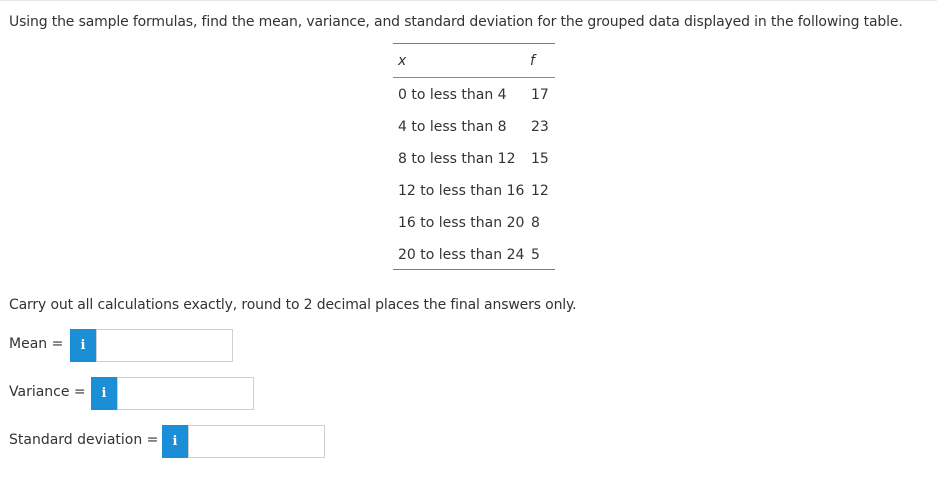  What do you see at coordinates (532, 61) in the screenshot?
I see `column-header-f: f` at bounding box center [532, 61].